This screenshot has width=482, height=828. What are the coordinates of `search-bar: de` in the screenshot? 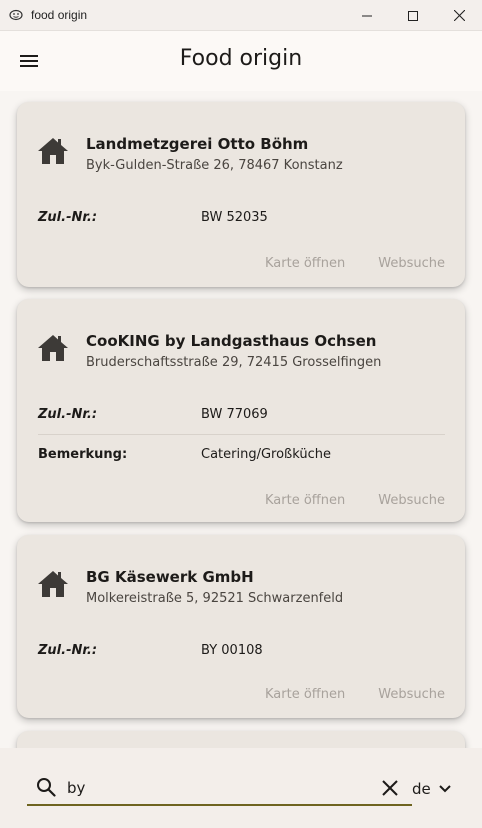 It's located at (241, 788).